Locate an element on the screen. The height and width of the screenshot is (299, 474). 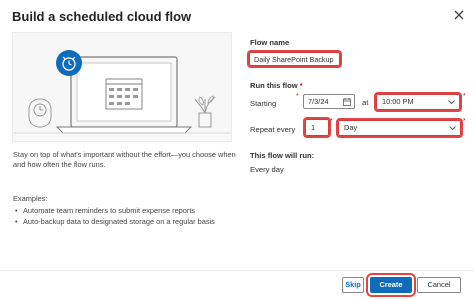
unit-required-marker: * is located at coordinates (464, 121).